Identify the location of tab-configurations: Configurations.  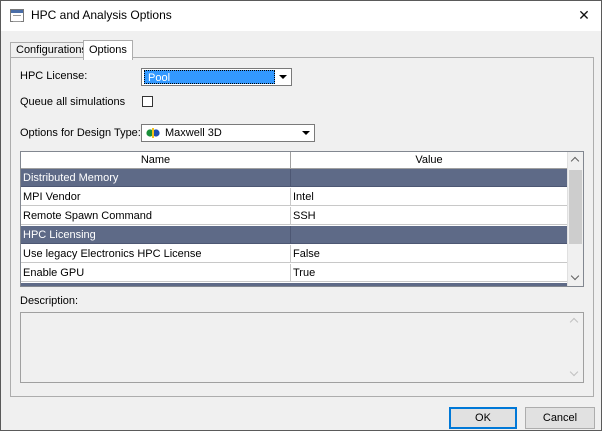
(51, 50).